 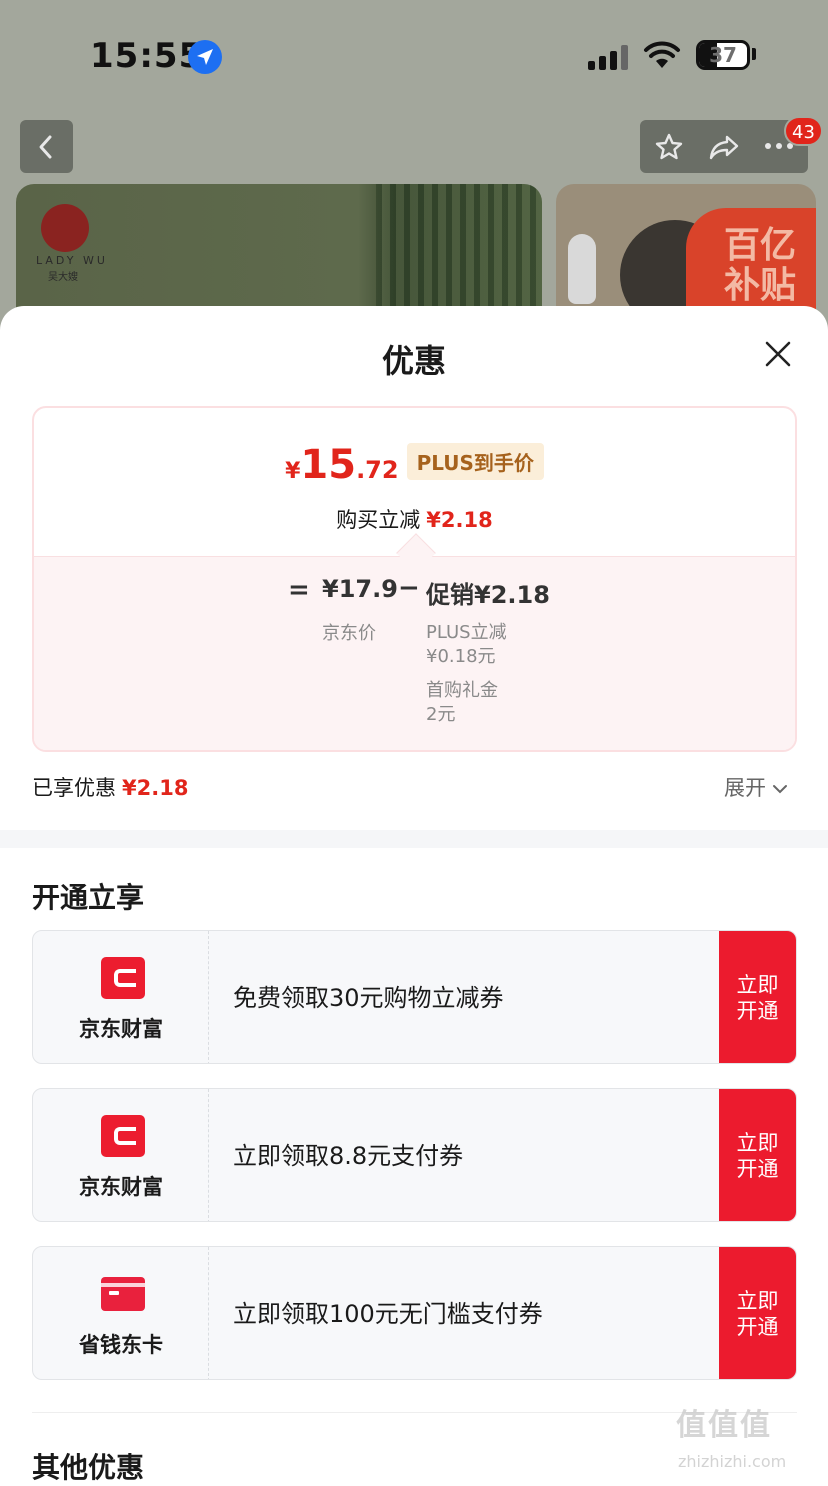 I want to click on share-icon, so click(x=724, y=147).